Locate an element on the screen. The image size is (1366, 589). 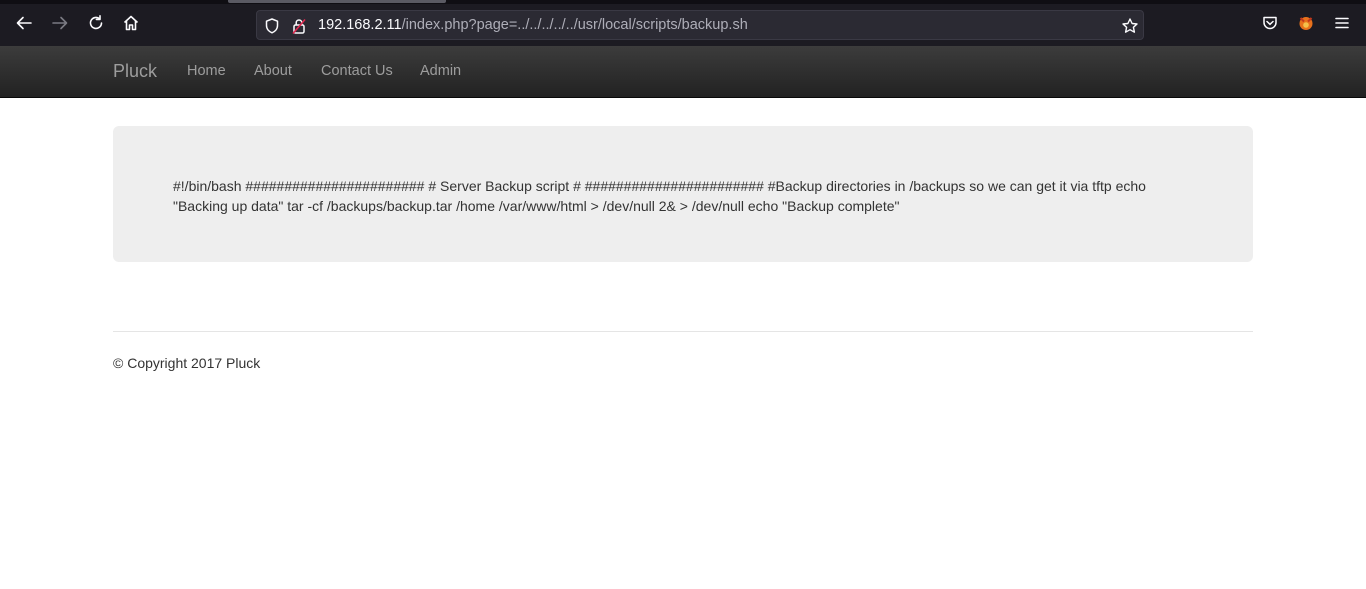
footer-copyright: © Copyright 2017 Pluck is located at coordinates (187, 363).